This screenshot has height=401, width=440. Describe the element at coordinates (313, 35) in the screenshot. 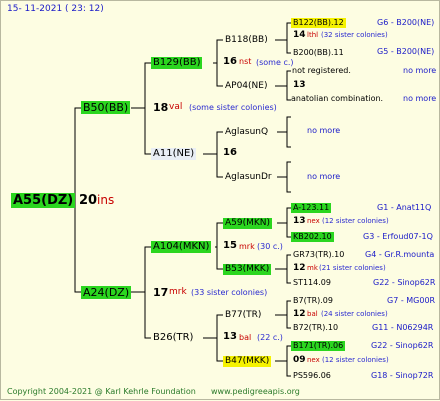

I see `g4-0-kind: lthl` at that location.